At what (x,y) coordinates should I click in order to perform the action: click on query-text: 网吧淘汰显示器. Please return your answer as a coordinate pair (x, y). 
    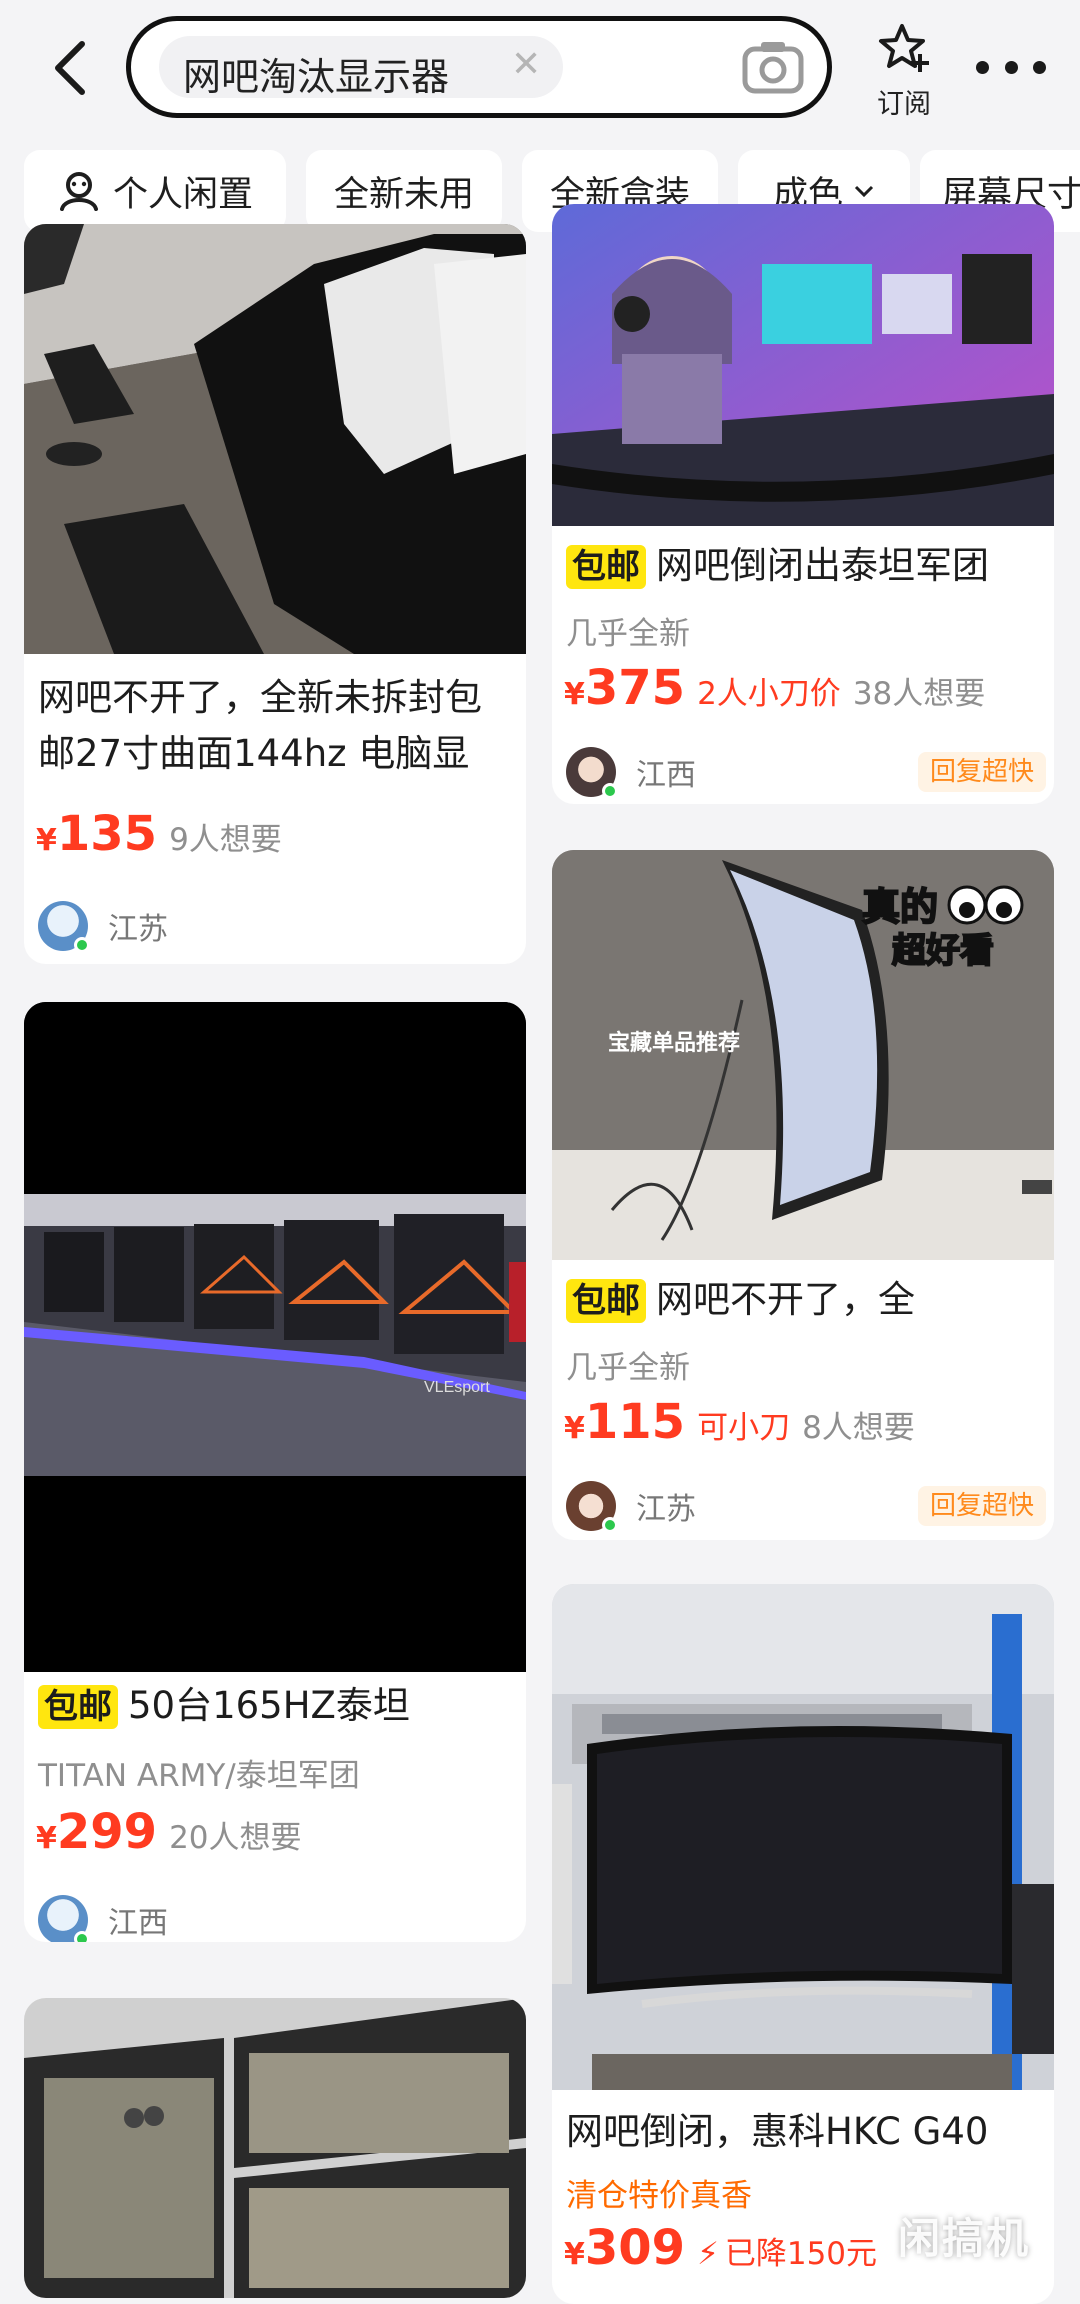
    Looking at the image, I should click on (316, 77).